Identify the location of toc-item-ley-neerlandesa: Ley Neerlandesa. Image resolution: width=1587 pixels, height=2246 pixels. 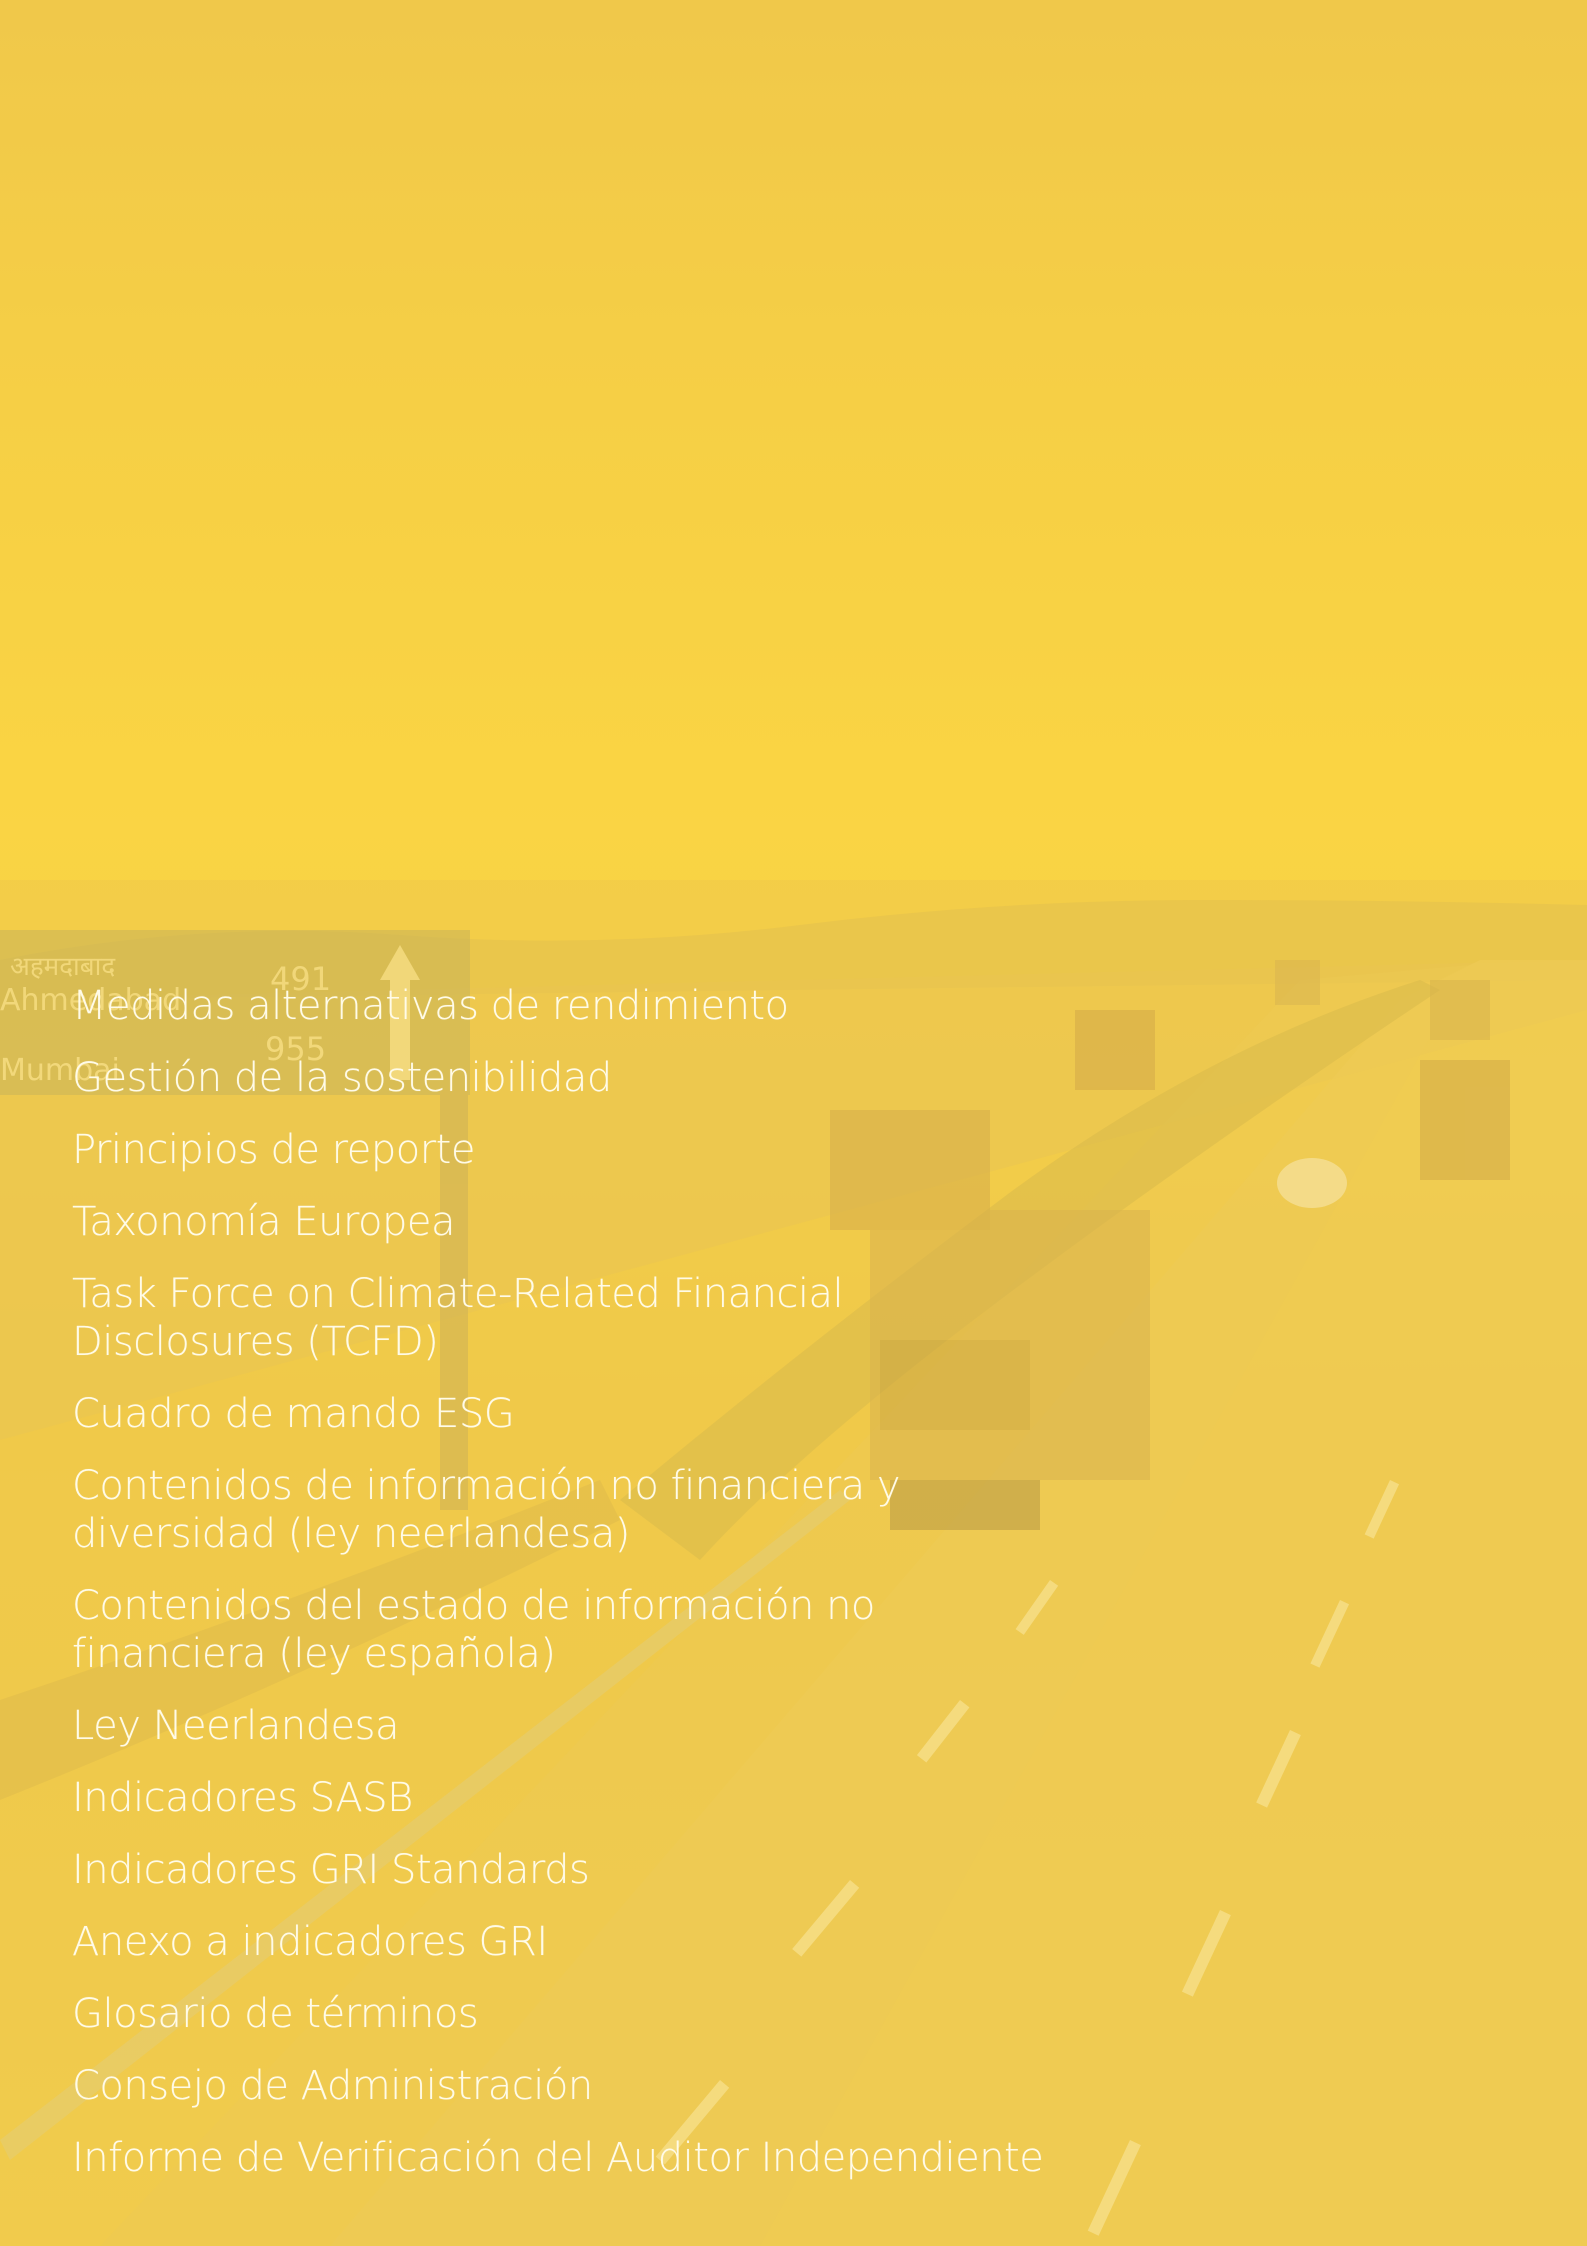
(572, 1726).